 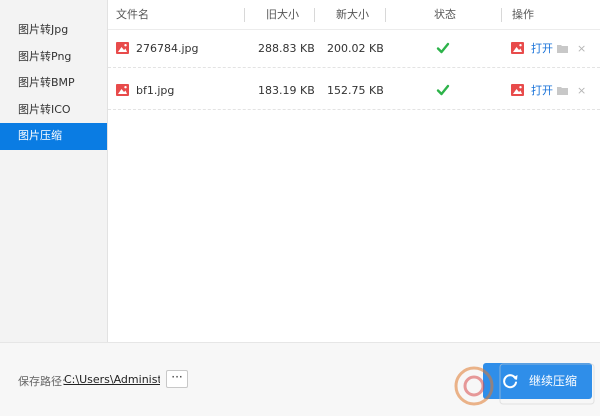 I want to click on header-old-size: 旧大小, so click(x=282, y=14).